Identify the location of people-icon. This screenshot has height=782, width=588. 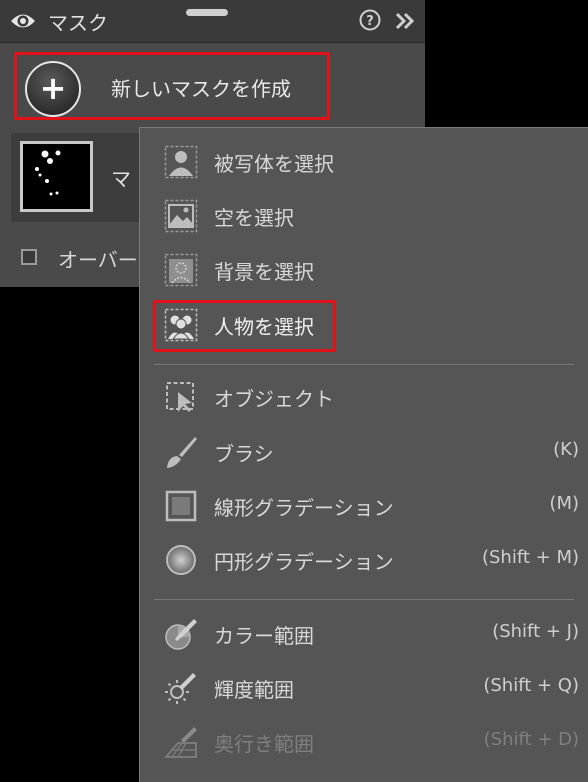
(181, 325).